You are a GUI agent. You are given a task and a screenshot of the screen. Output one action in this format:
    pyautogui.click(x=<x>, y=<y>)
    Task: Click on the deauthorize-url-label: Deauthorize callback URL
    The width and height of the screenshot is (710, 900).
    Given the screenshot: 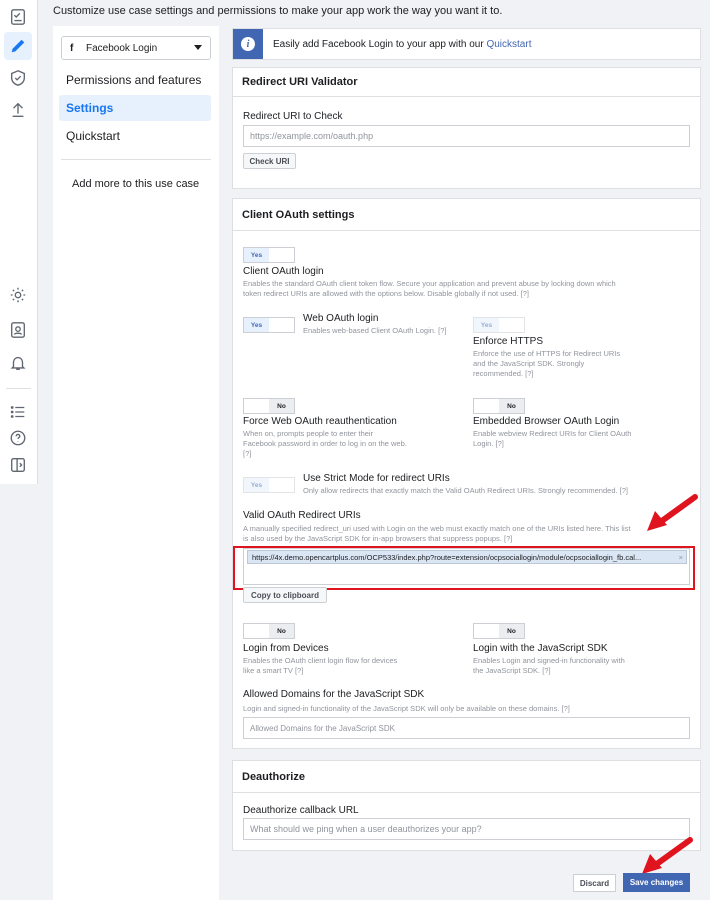 What is the action you would take?
    pyautogui.click(x=301, y=810)
    